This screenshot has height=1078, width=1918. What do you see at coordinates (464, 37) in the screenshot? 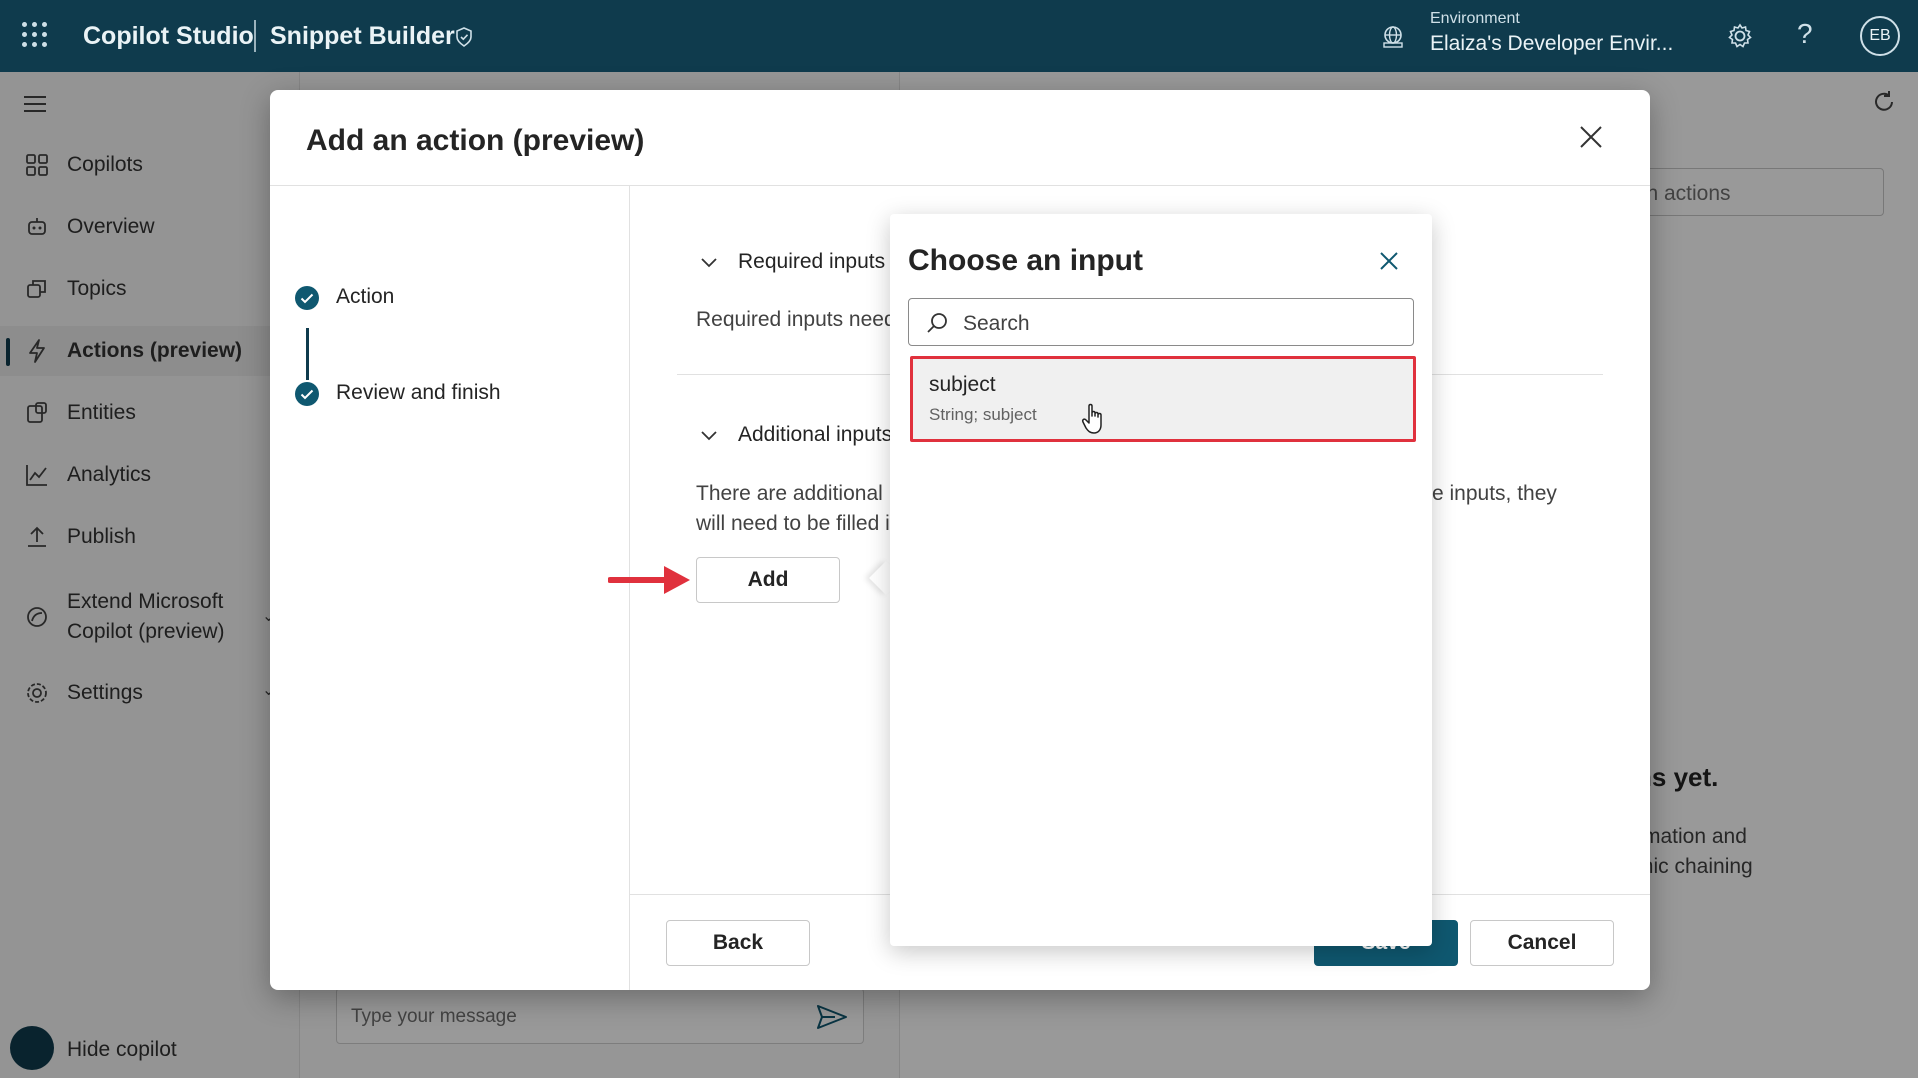
I see `shield-icon` at bounding box center [464, 37].